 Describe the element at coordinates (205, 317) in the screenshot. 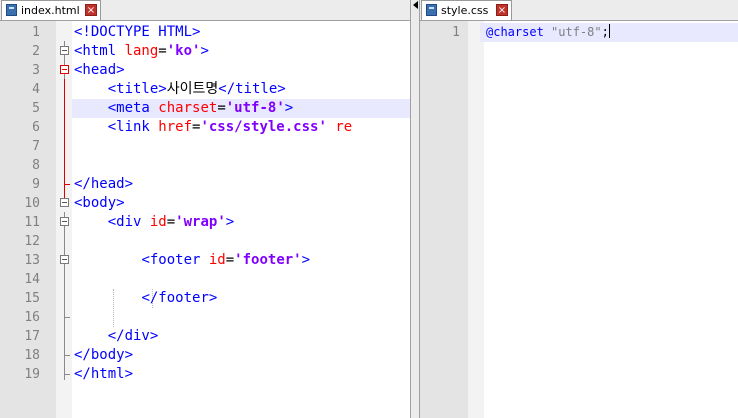

I see `code-line: 16` at that location.